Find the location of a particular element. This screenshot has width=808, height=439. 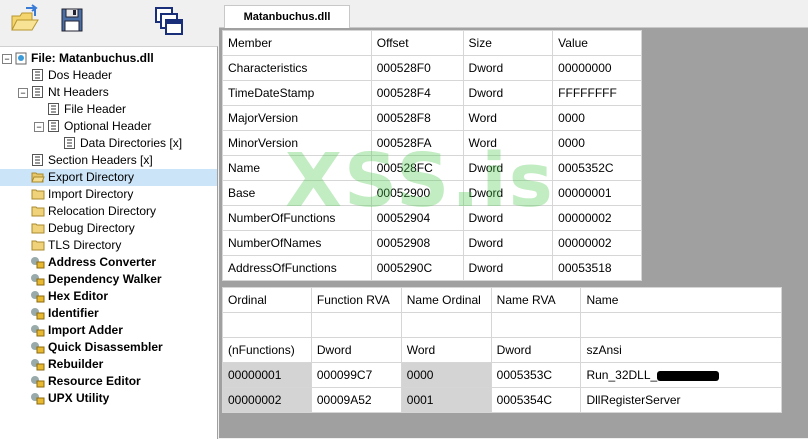

tree-item-label: Rebuilder is located at coordinates (76, 364).